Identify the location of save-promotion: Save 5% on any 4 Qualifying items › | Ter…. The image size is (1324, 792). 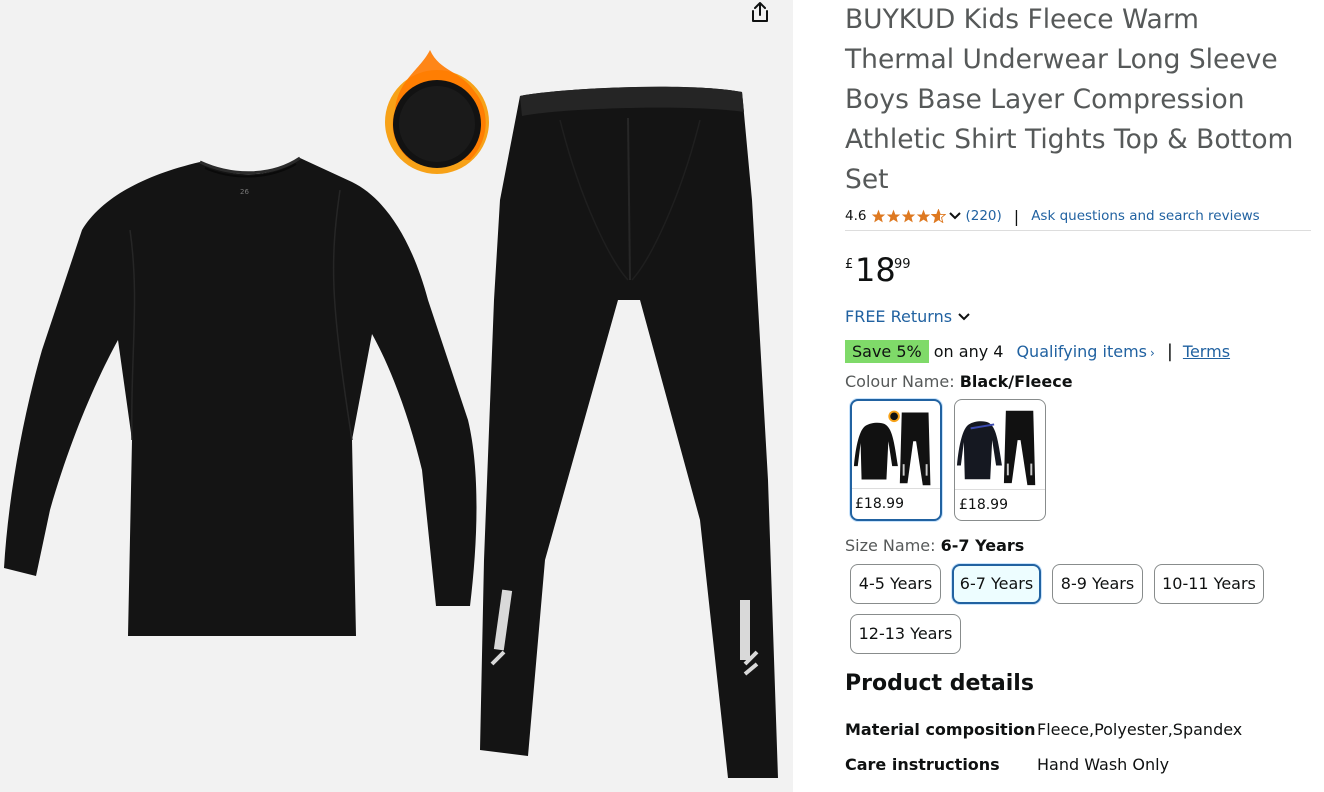
(1037, 351).